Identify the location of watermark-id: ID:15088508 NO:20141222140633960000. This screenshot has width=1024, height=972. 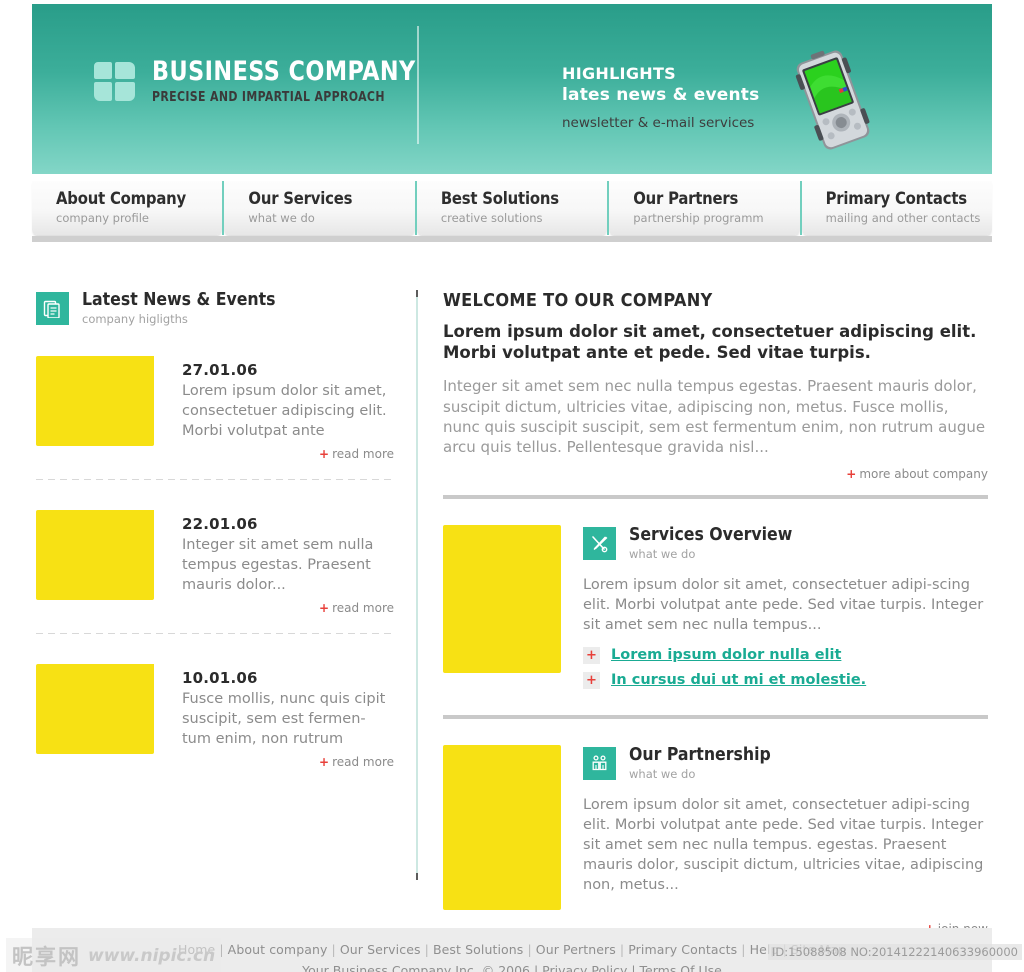
(895, 952).